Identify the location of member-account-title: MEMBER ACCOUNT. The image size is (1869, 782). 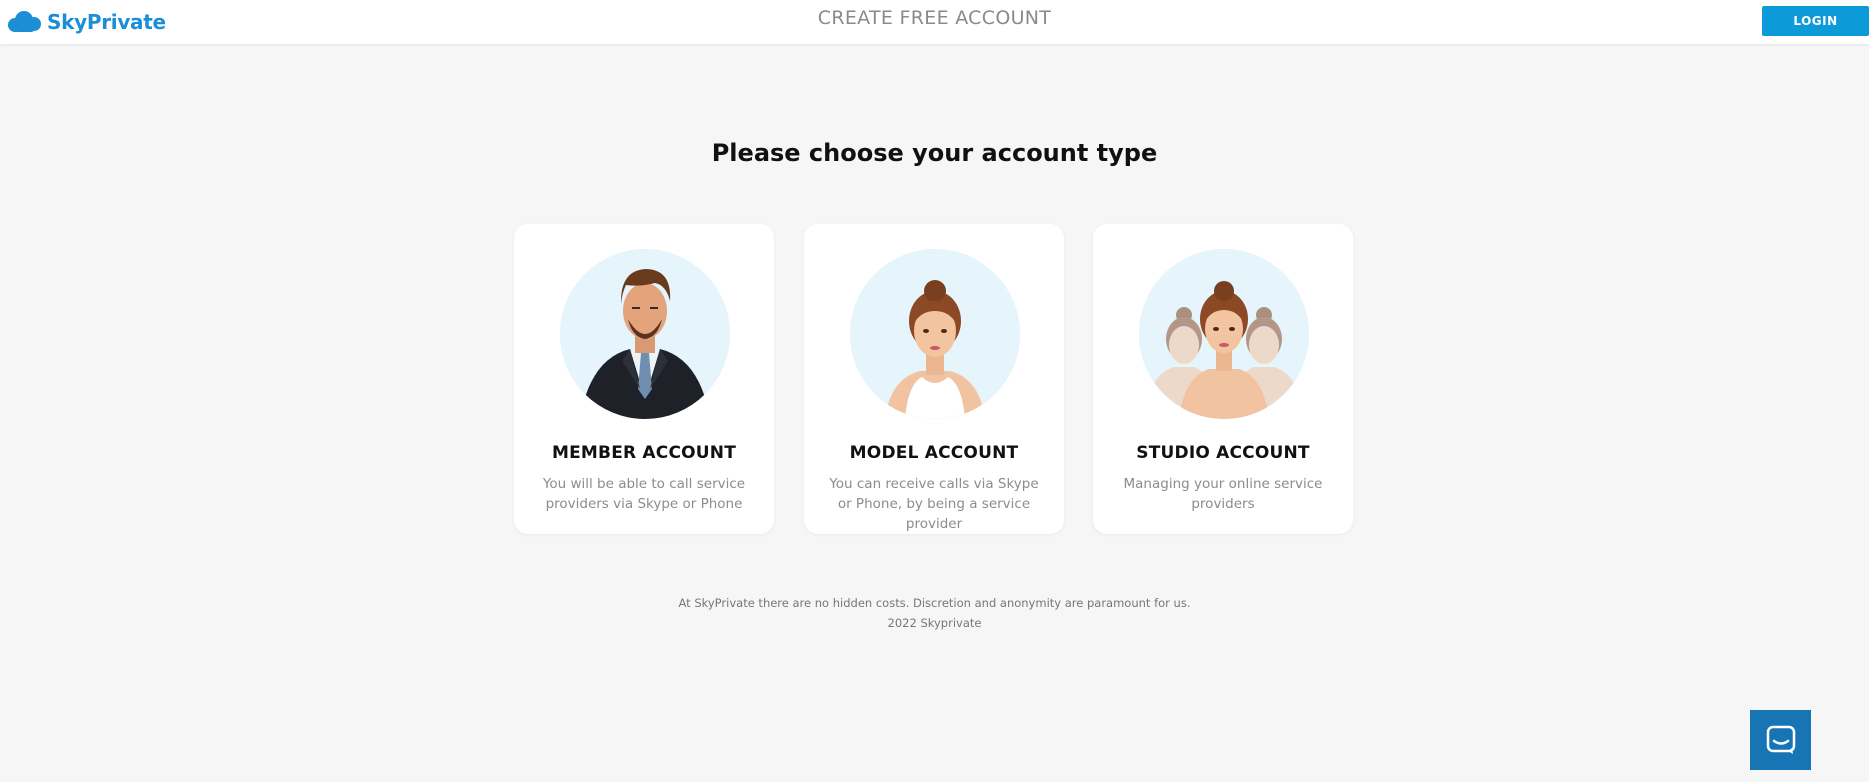
(643, 453).